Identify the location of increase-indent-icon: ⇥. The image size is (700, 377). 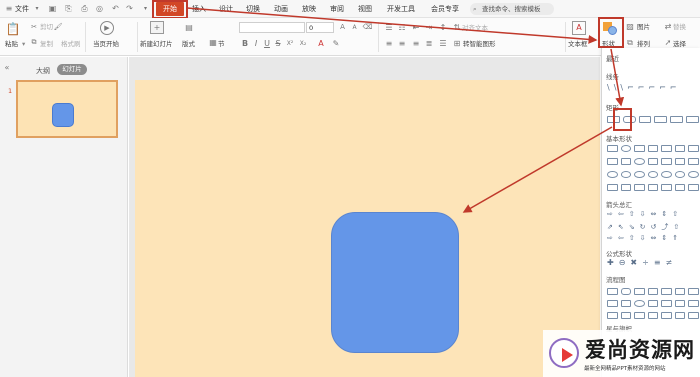
(429, 27).